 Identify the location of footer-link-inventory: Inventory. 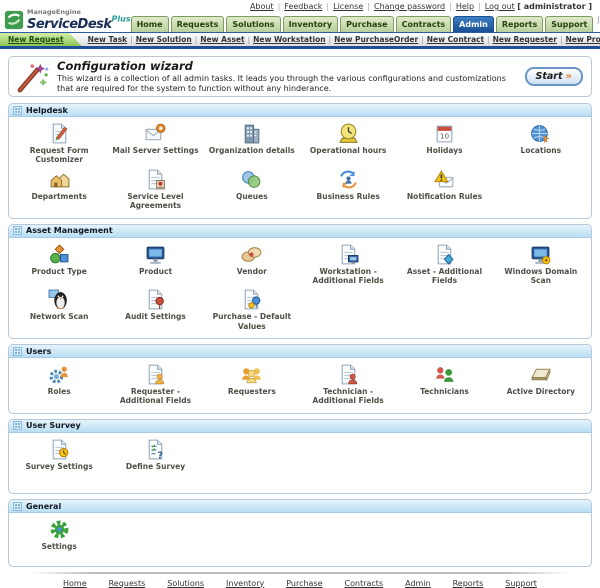
(245, 583).